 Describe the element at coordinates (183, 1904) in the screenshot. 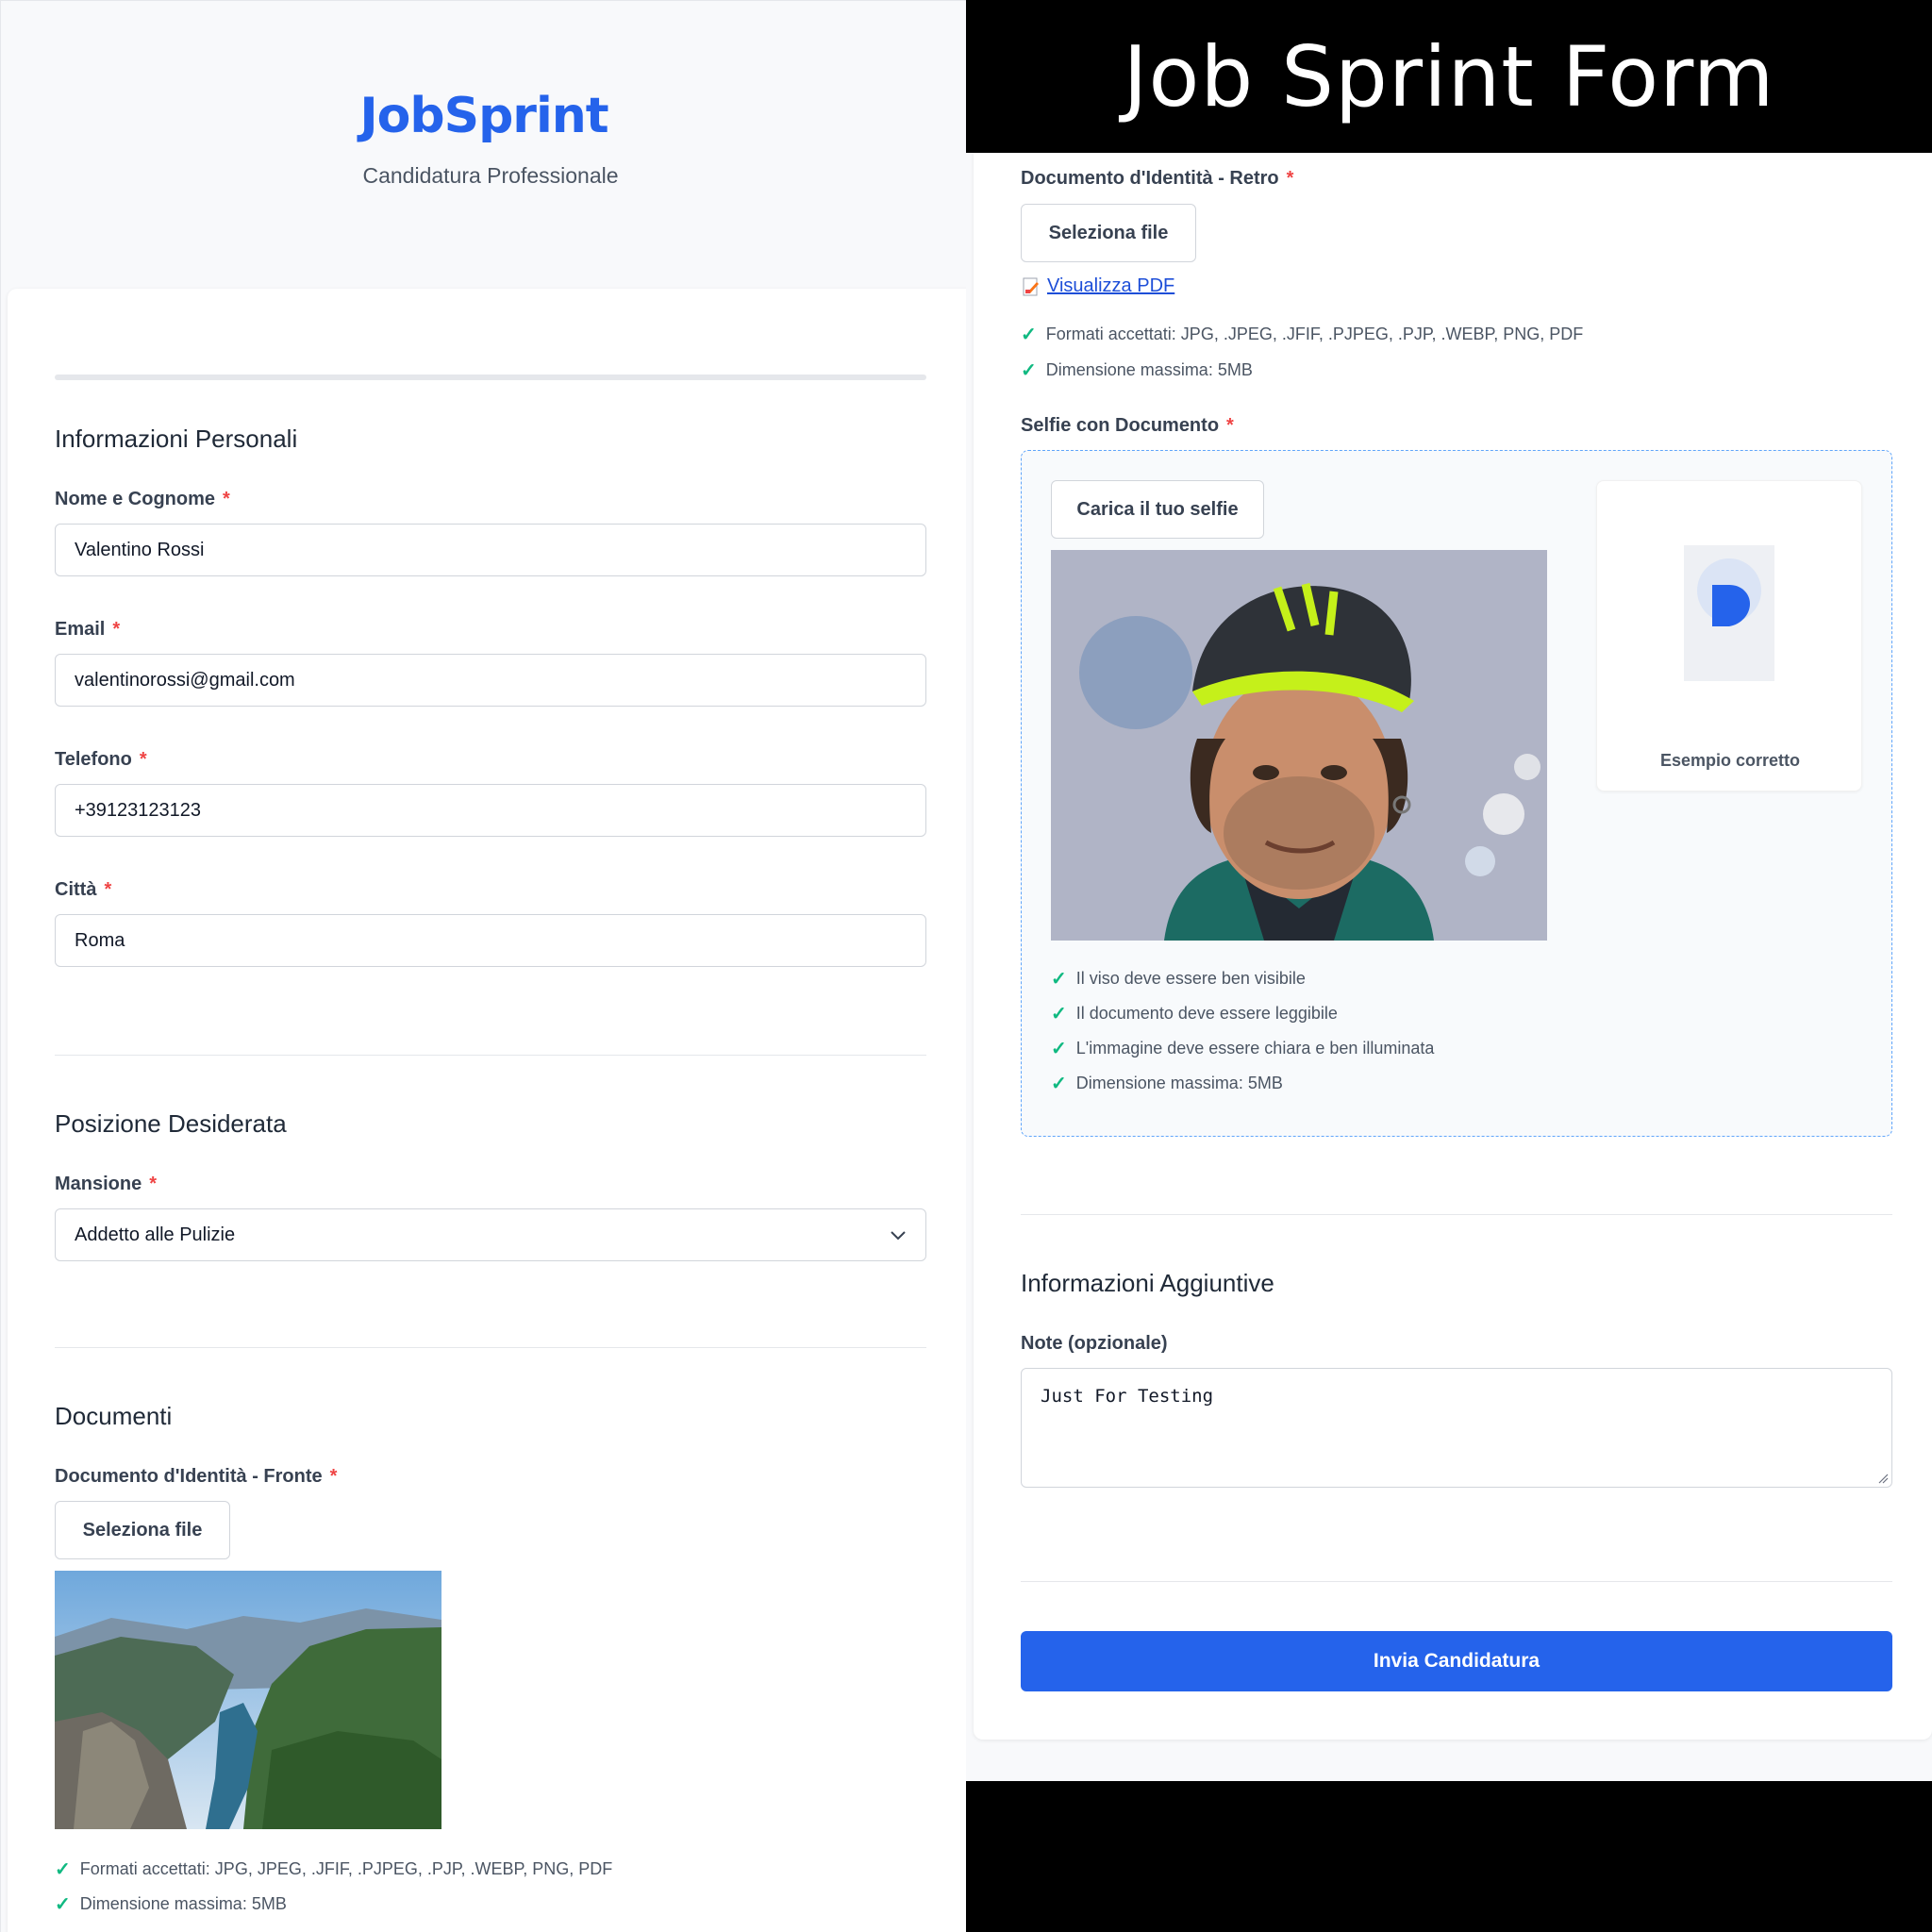

I see `front-hint-size-text: Dimensione massima: 5MB` at that location.